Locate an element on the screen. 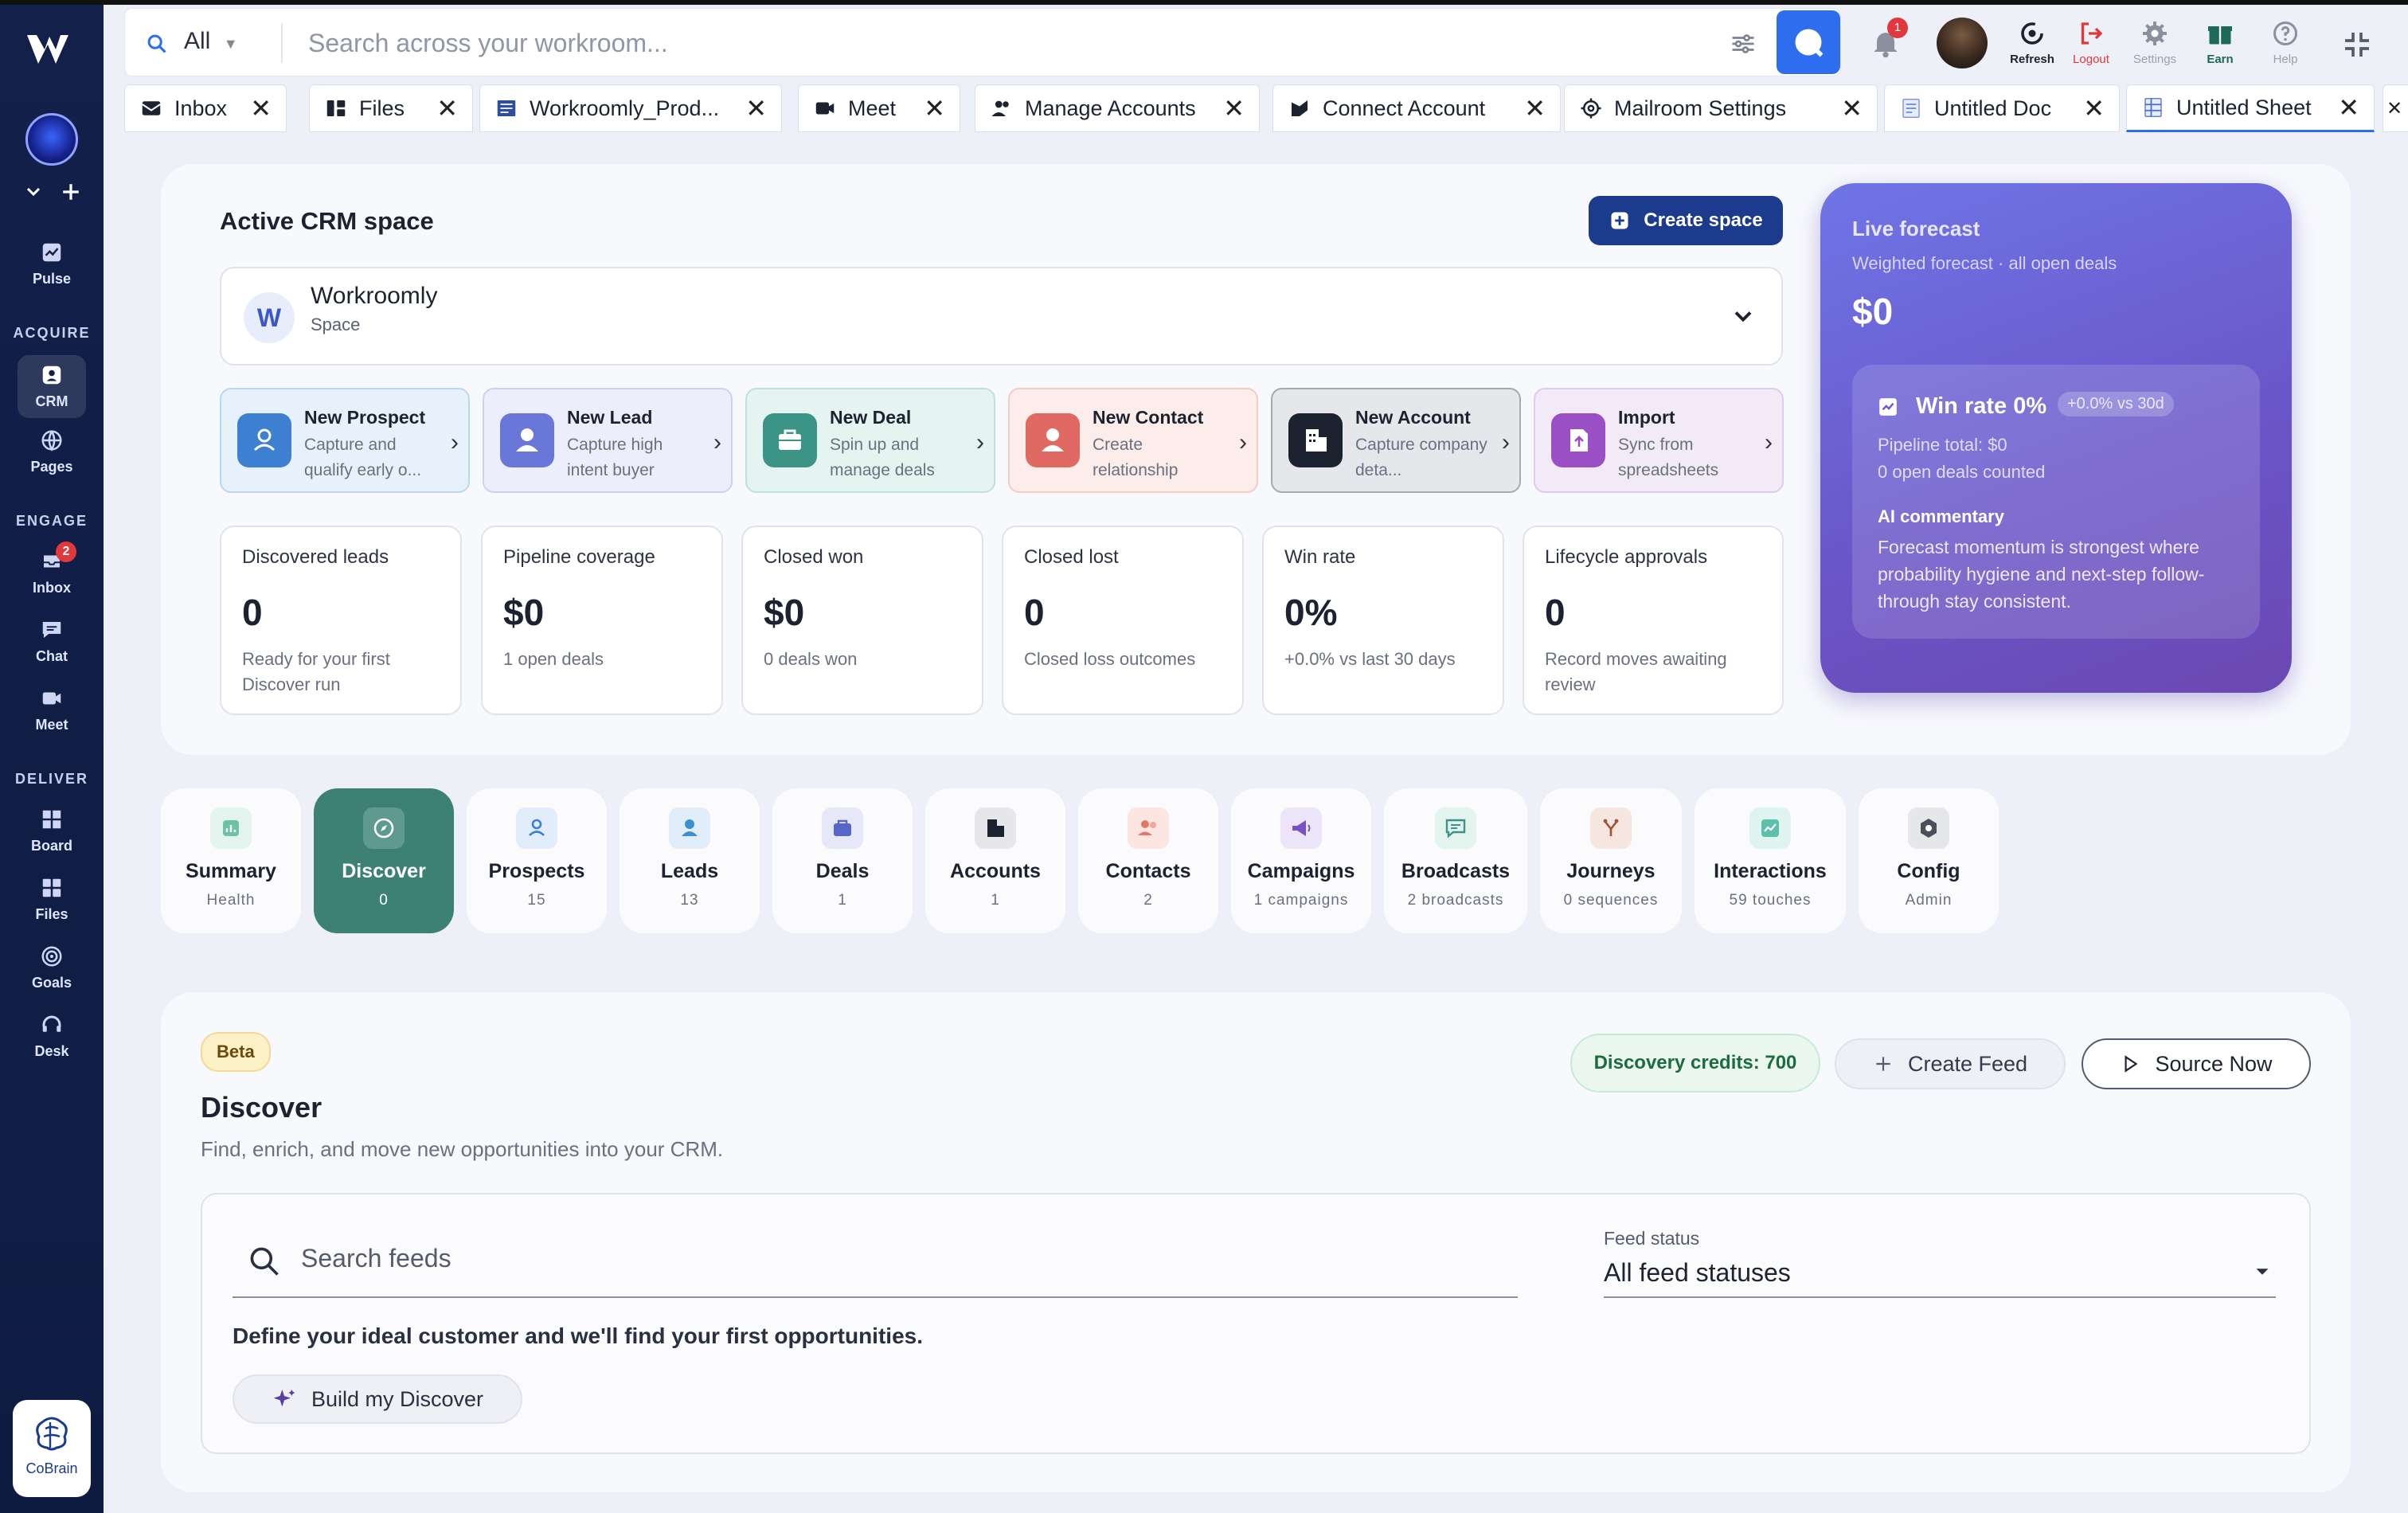 The image size is (2408, 1513). module-campaigns: Campaigns 1 campaigns is located at coordinates (1301, 860).